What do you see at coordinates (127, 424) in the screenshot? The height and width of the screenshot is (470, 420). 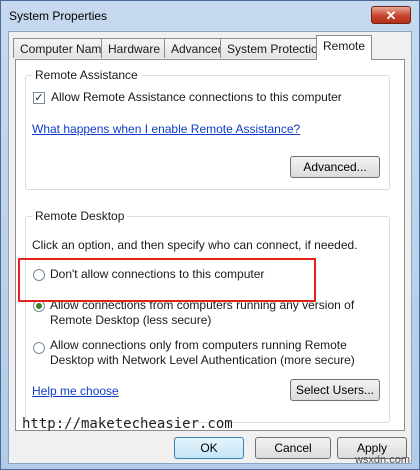 I see `watermark-url: http://maketecheasier.com` at bounding box center [127, 424].